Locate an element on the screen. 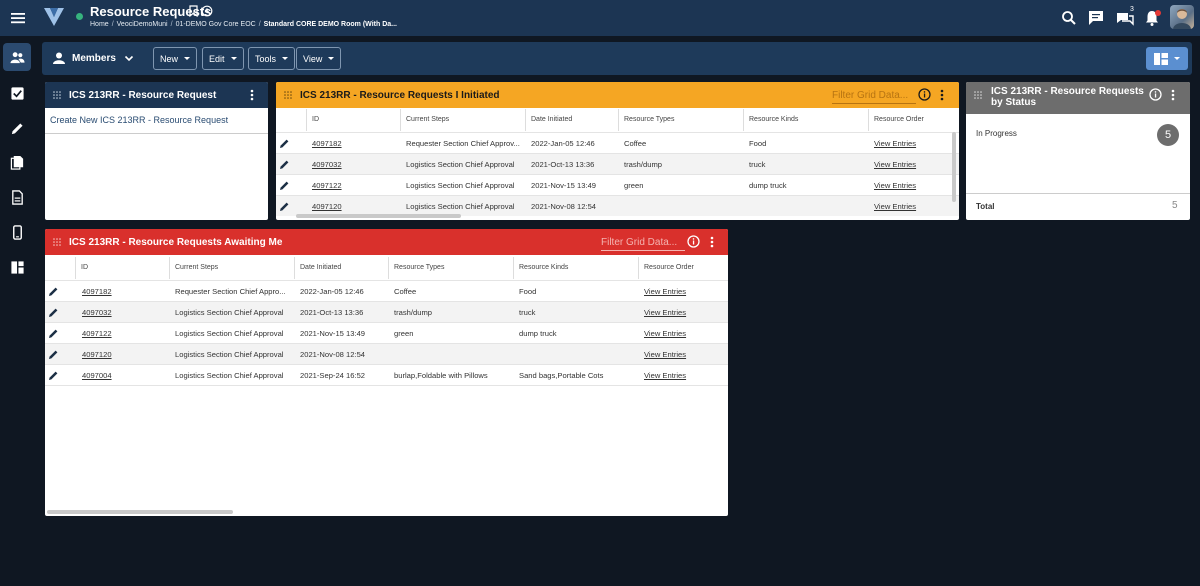 This screenshot has height=586, width=1200. sidebar-item-members is located at coordinates (17, 57).